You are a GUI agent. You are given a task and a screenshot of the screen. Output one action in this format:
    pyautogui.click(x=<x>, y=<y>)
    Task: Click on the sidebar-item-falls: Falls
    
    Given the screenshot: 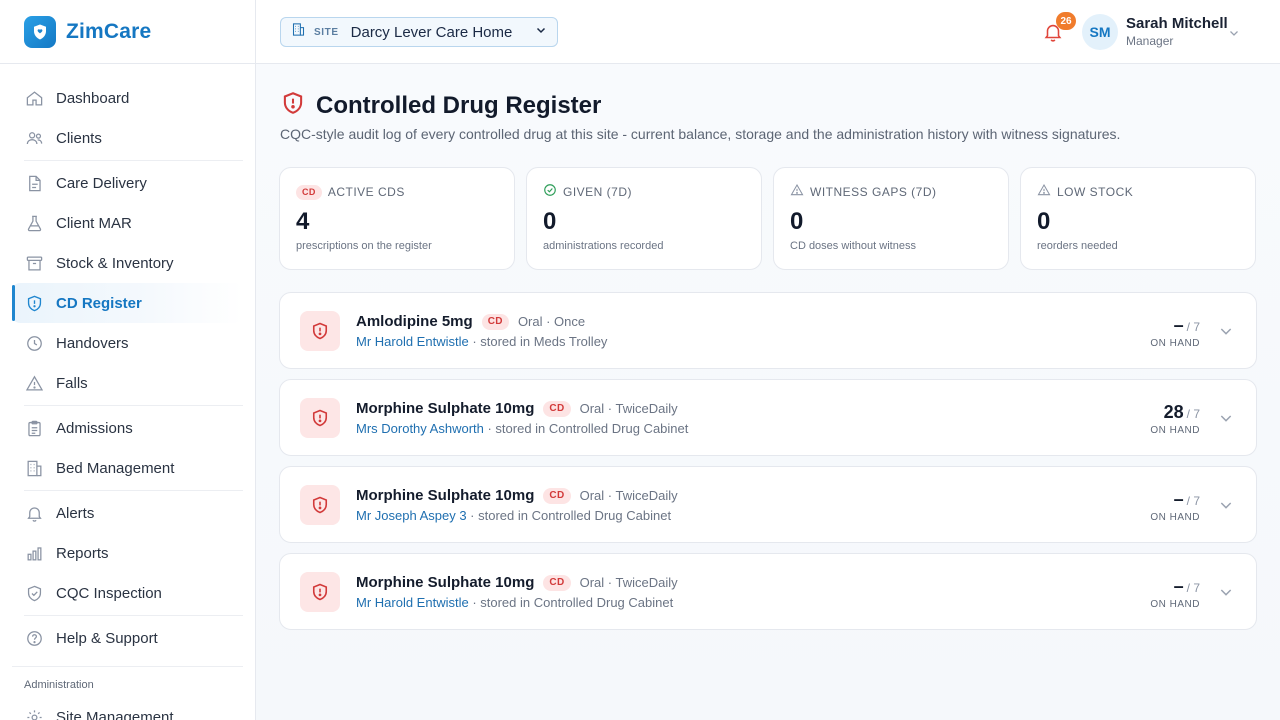 What is the action you would take?
    pyautogui.click(x=127, y=383)
    